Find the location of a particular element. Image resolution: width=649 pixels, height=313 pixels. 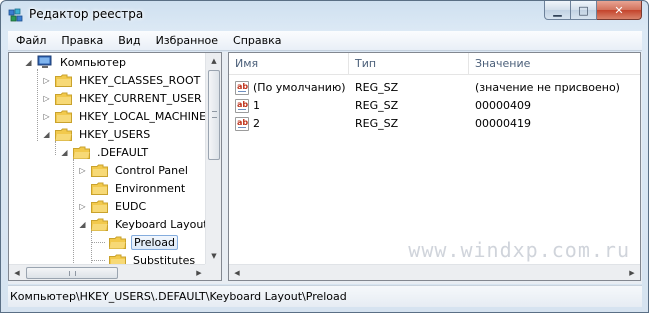

value-data: 00000419 is located at coordinates (503, 123).